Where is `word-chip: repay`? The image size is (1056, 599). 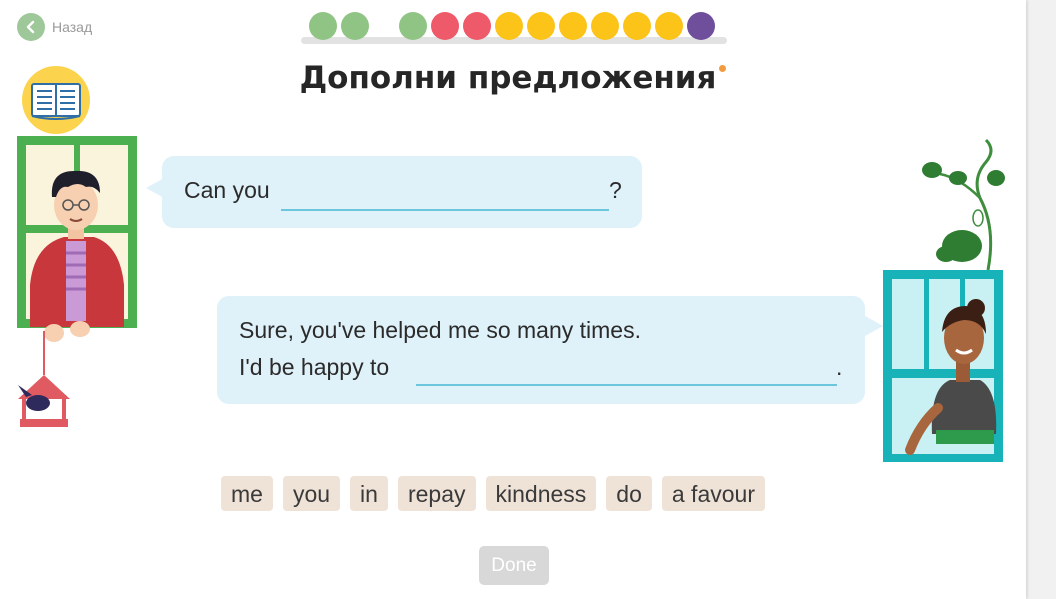 word-chip: repay is located at coordinates (436, 493).